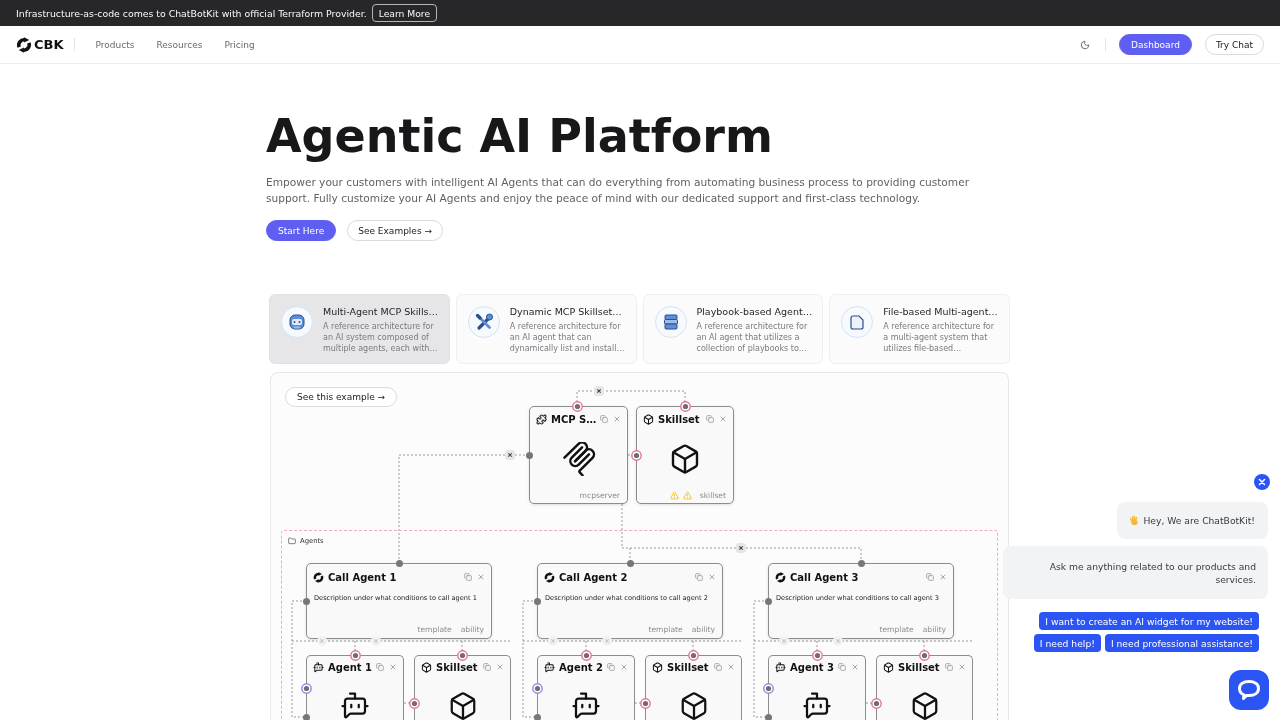 The width and height of the screenshot is (1280, 720). I want to click on nav-button: Dashboard, so click(1155, 44).